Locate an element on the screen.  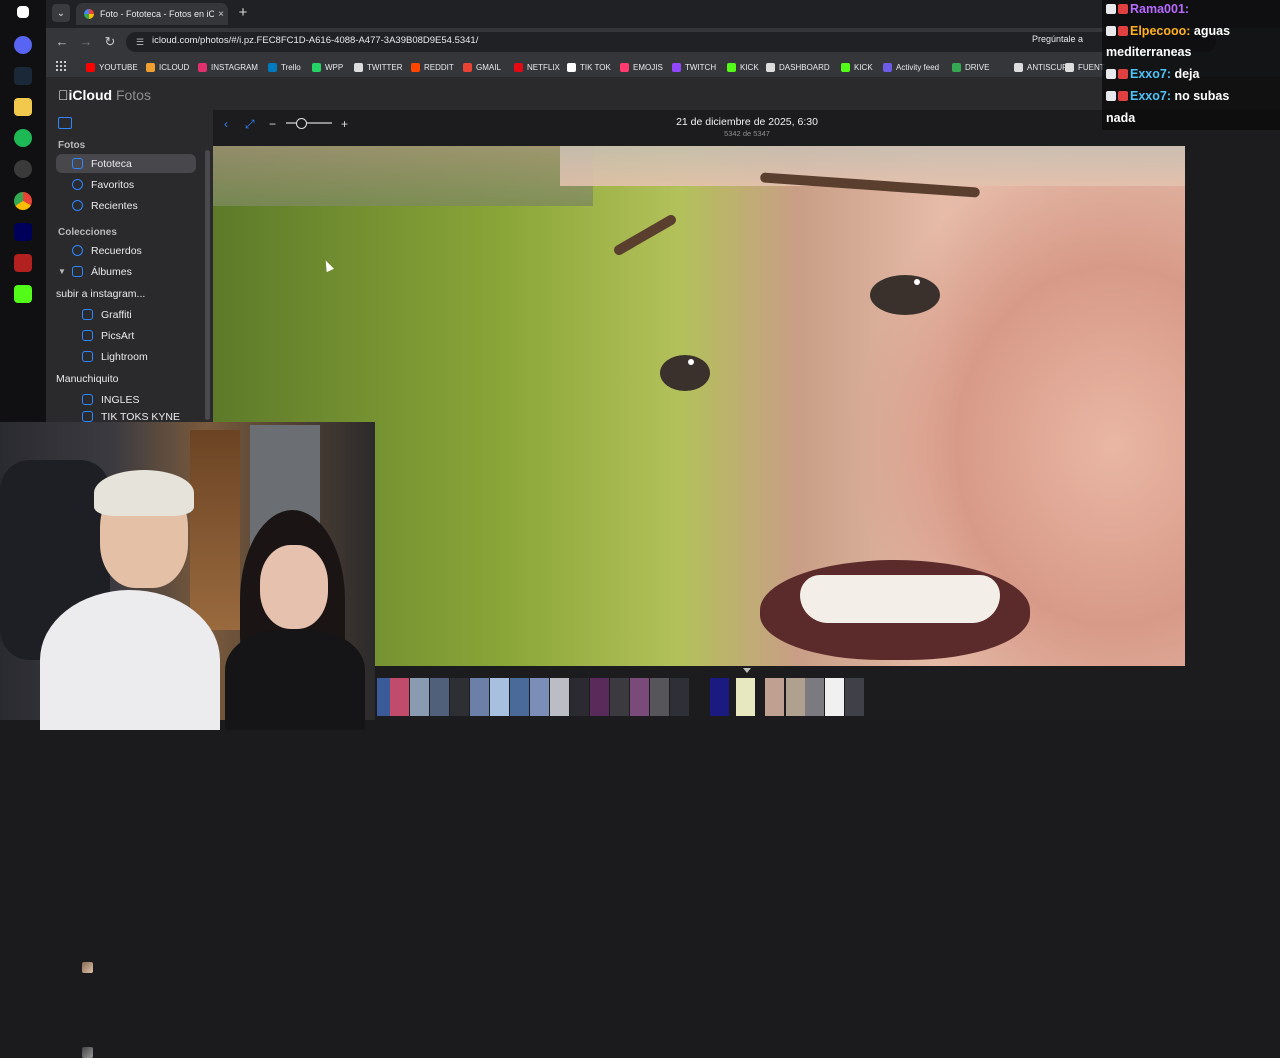
bookmark-item: TWITCH is located at coordinates (694, 67).